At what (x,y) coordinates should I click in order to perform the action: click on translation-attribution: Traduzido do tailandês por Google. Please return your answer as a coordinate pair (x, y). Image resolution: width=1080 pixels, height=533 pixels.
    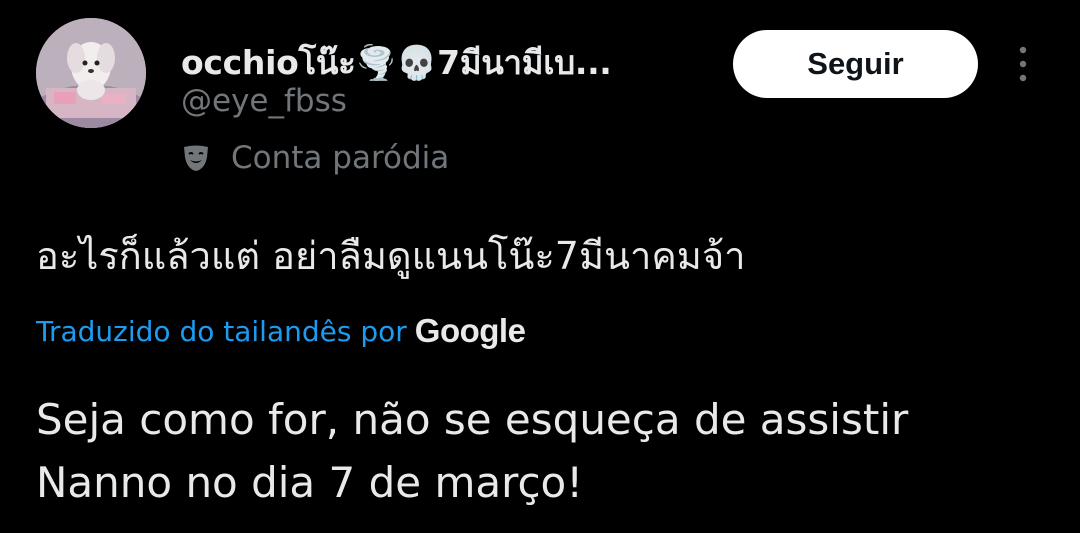
    Looking at the image, I should click on (281, 331).